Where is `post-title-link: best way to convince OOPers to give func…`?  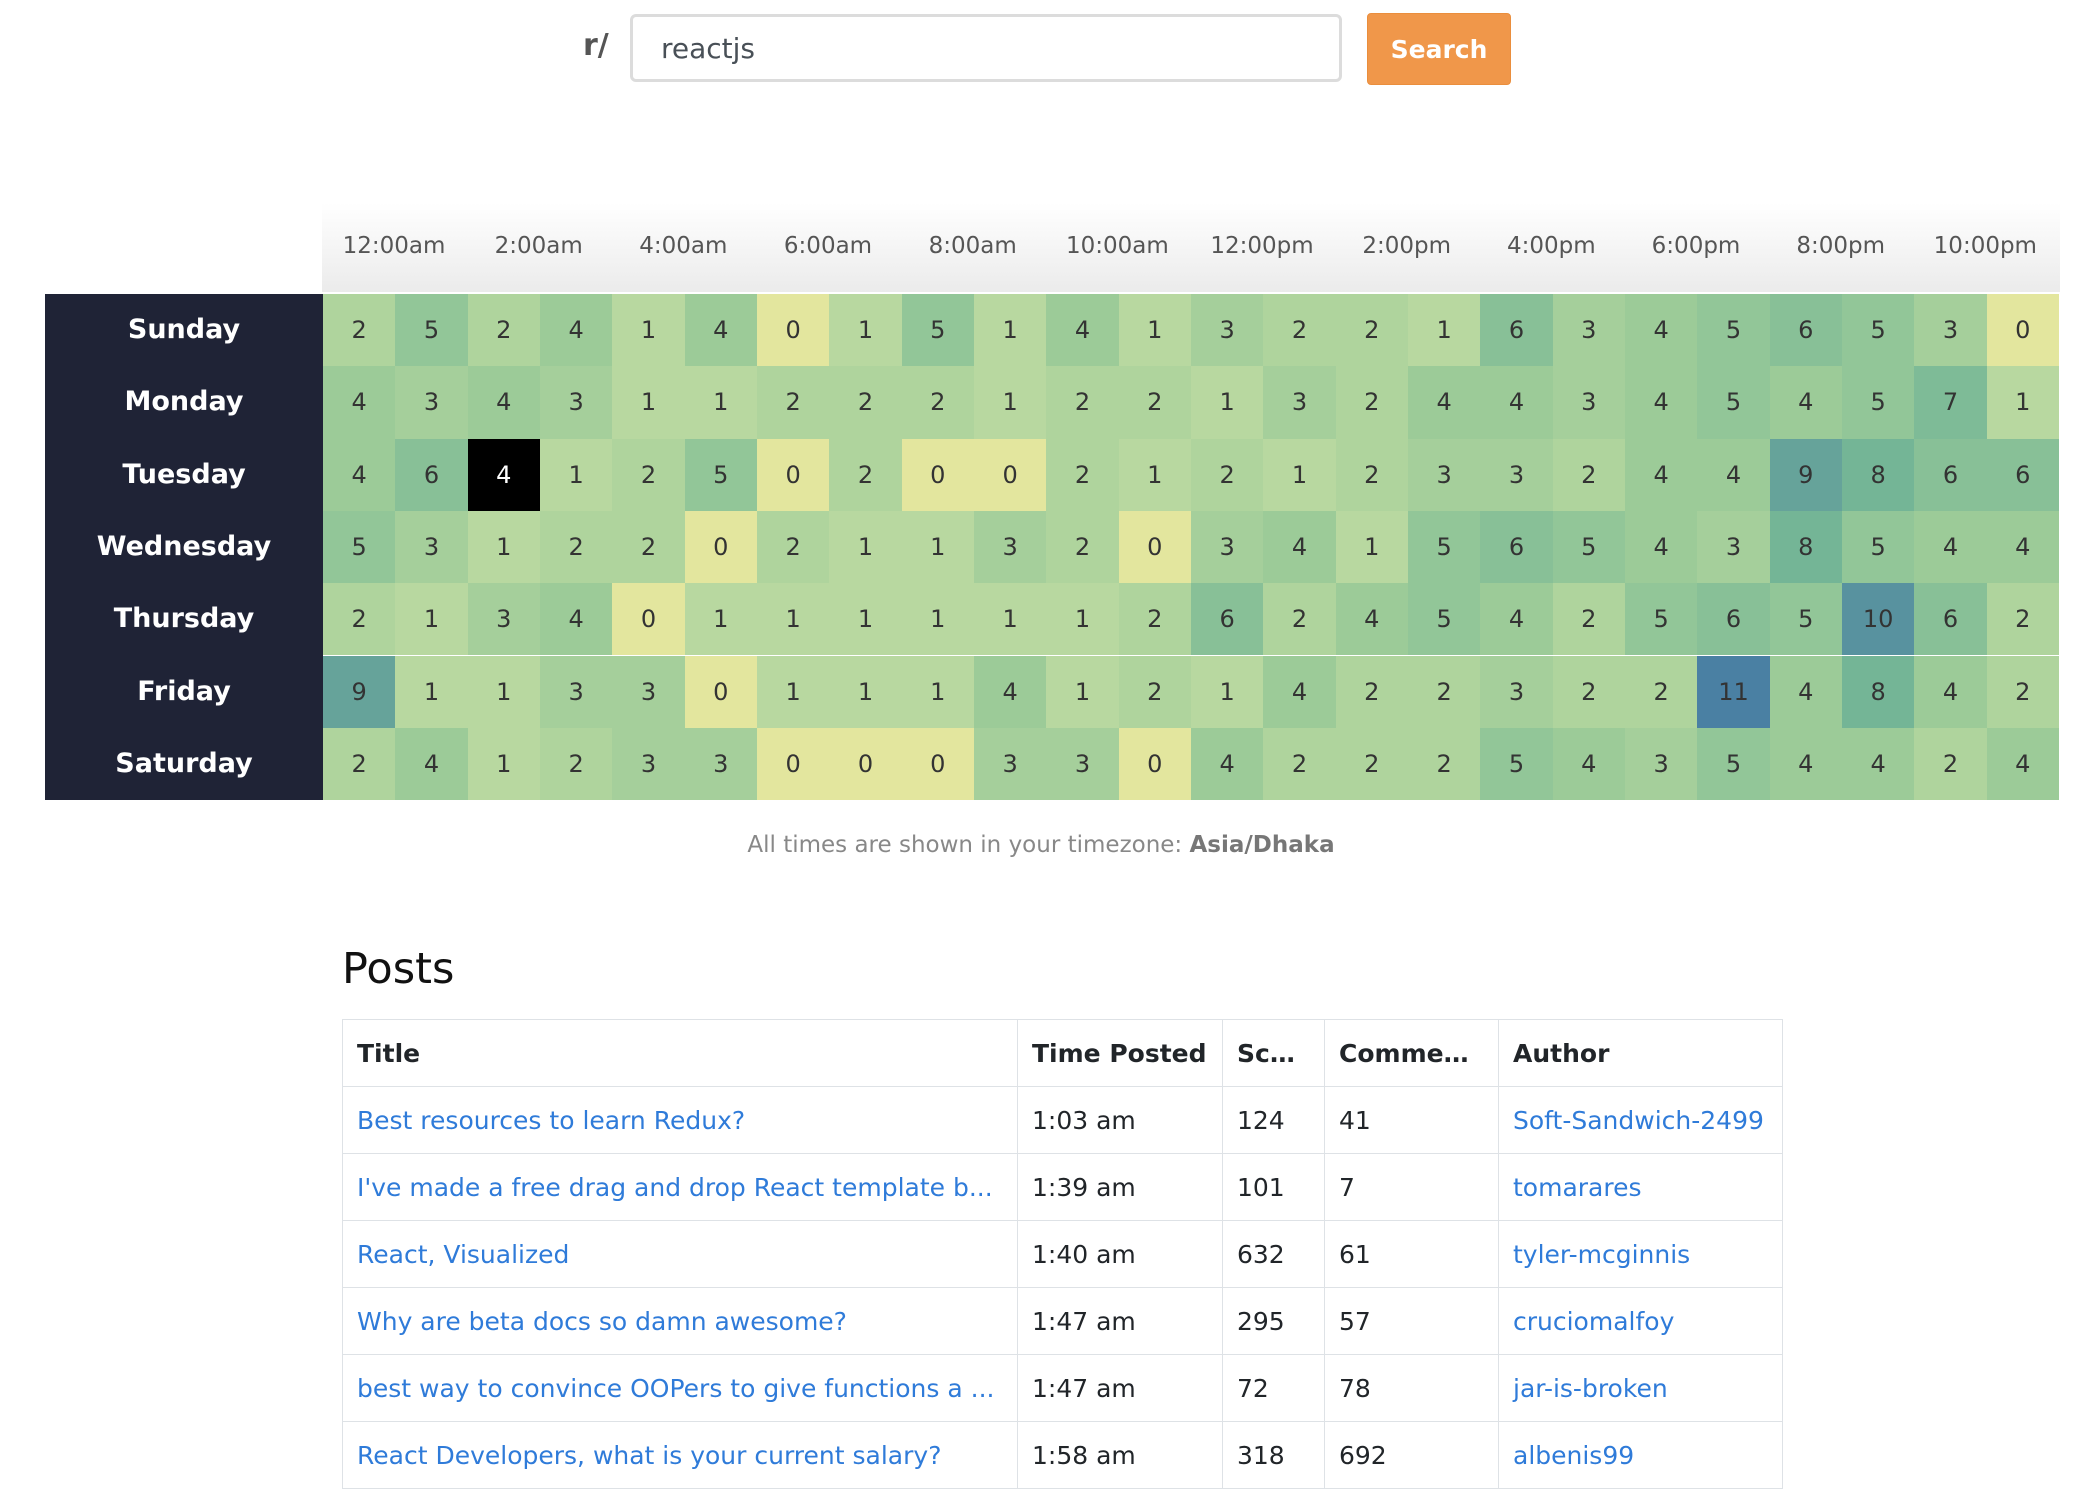 post-title-link: best way to convince OOPers to give func… is located at coordinates (675, 1388).